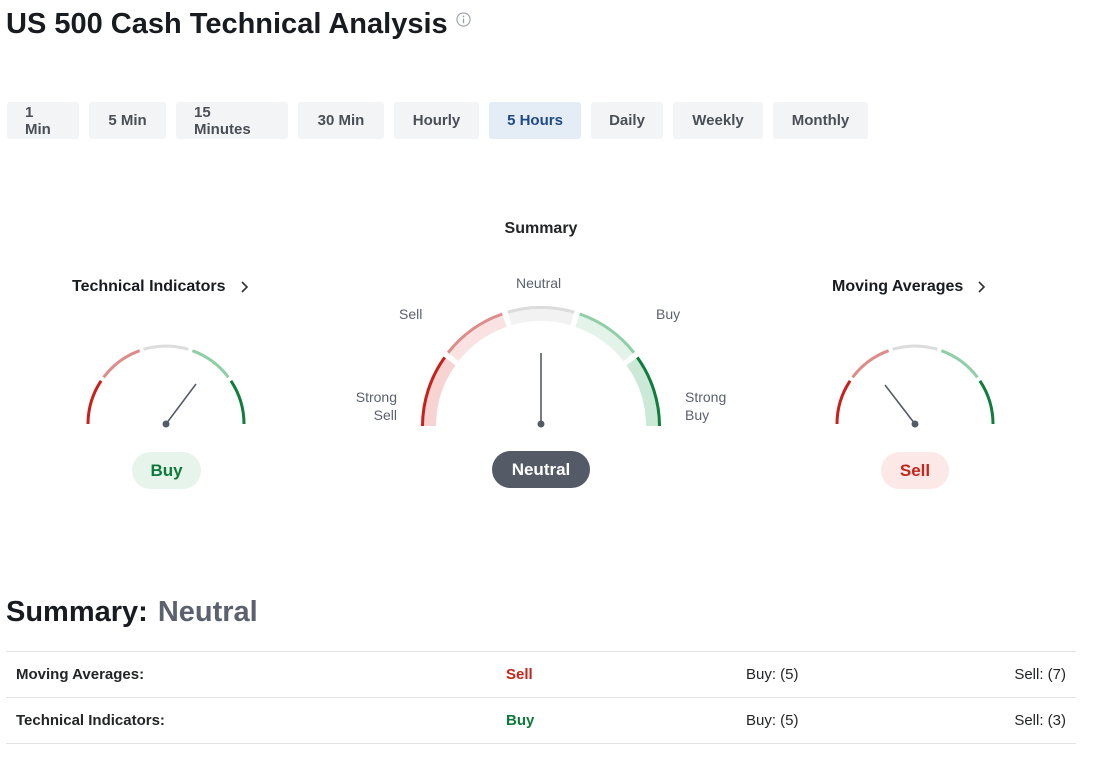 The height and width of the screenshot is (777, 1100). What do you see at coordinates (127, 120) in the screenshot?
I see `tab-5-min: 5 Min` at bounding box center [127, 120].